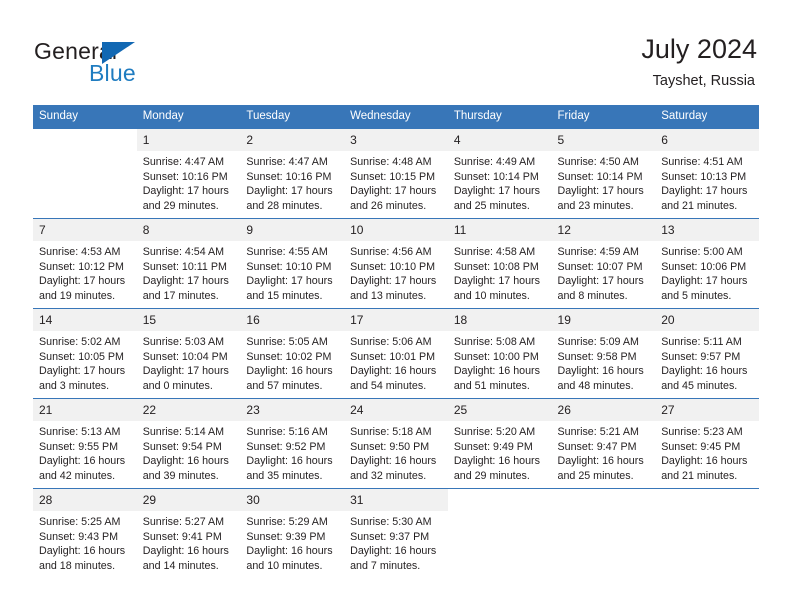 This screenshot has width=792, height=612. I want to click on page-title: July 2024, so click(699, 49).